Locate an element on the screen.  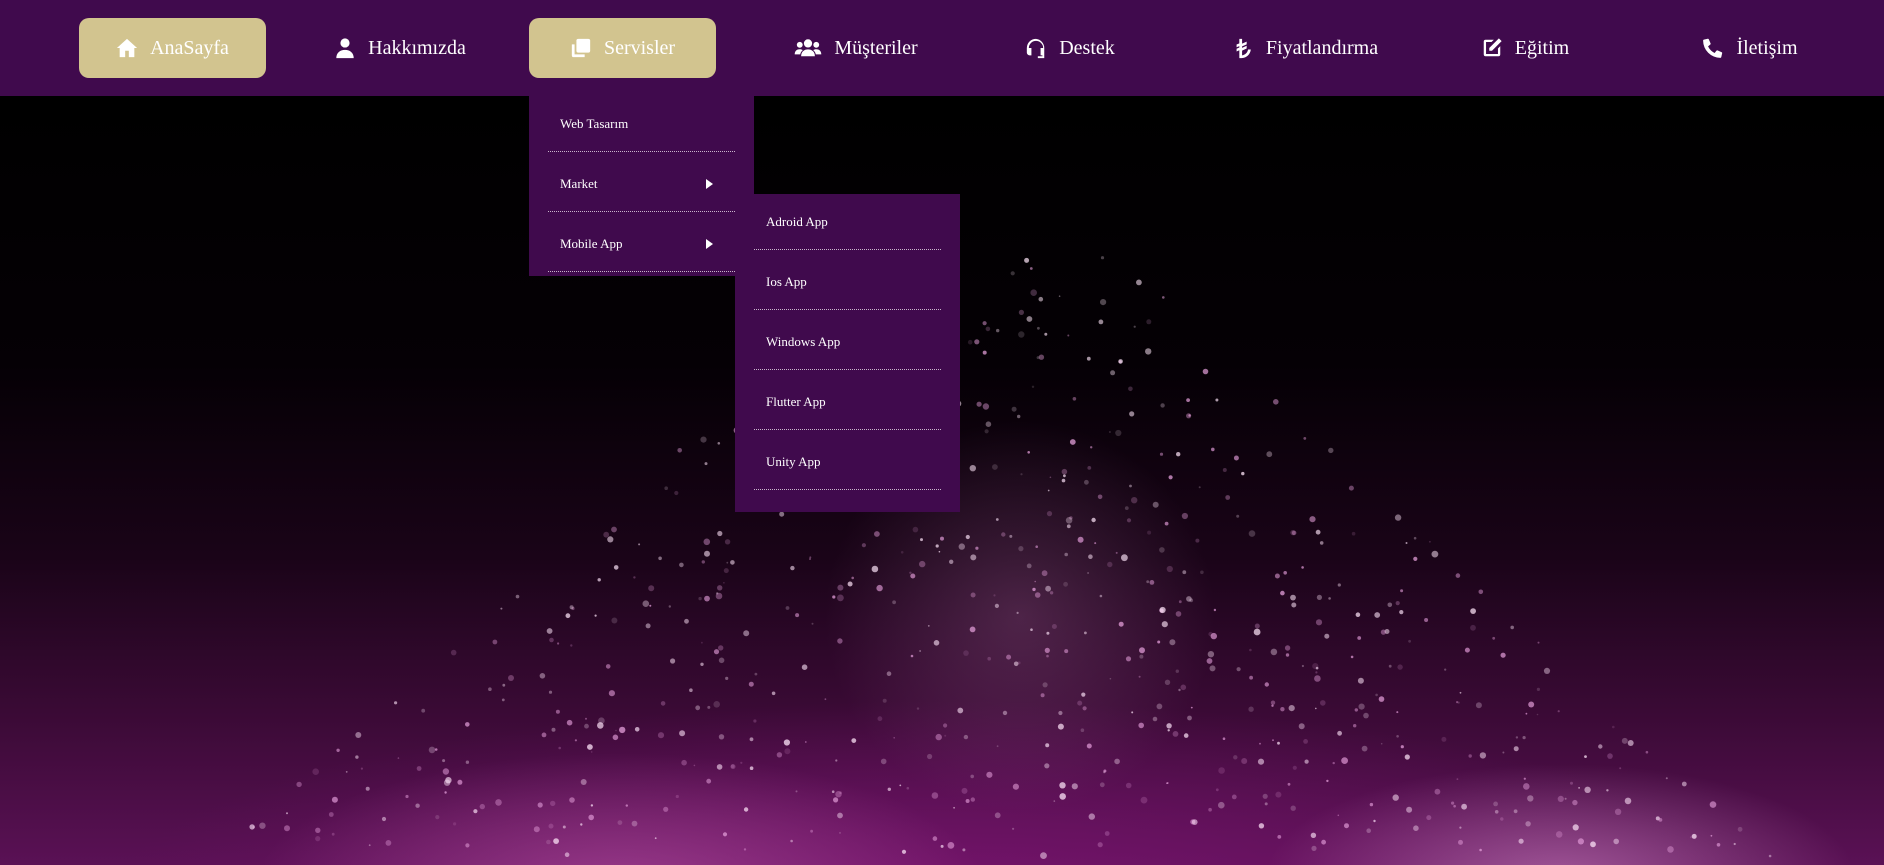
submenu-item-windows-app: Windows App is located at coordinates (847, 342).